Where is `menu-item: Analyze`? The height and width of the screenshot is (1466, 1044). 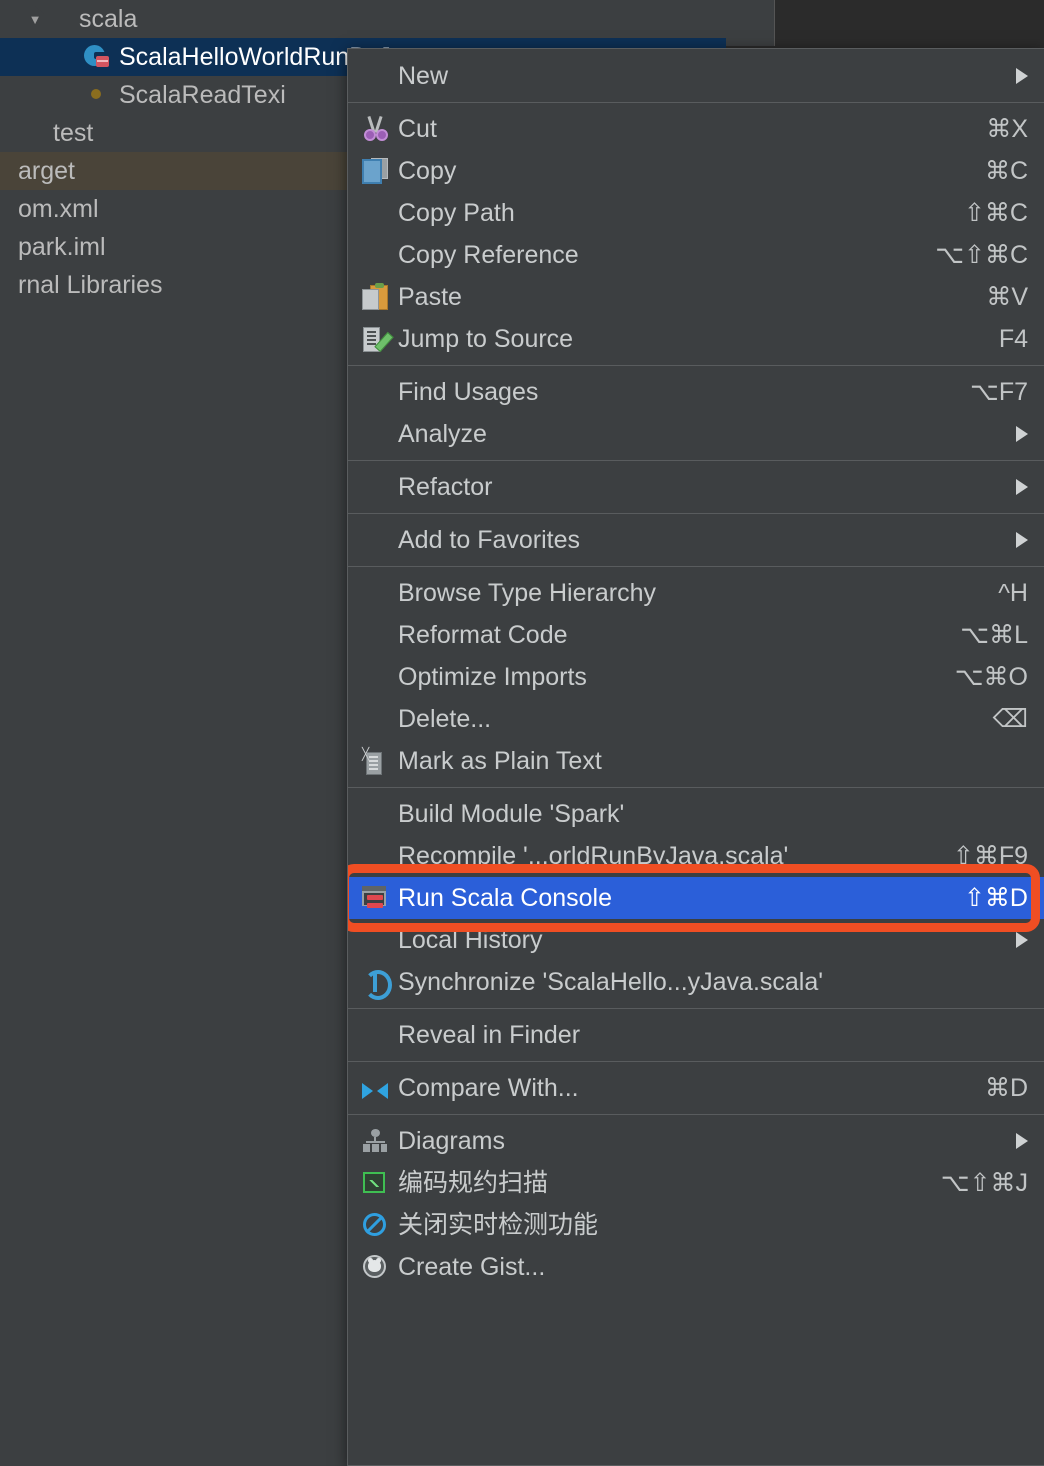 menu-item: Analyze is located at coordinates (696, 434).